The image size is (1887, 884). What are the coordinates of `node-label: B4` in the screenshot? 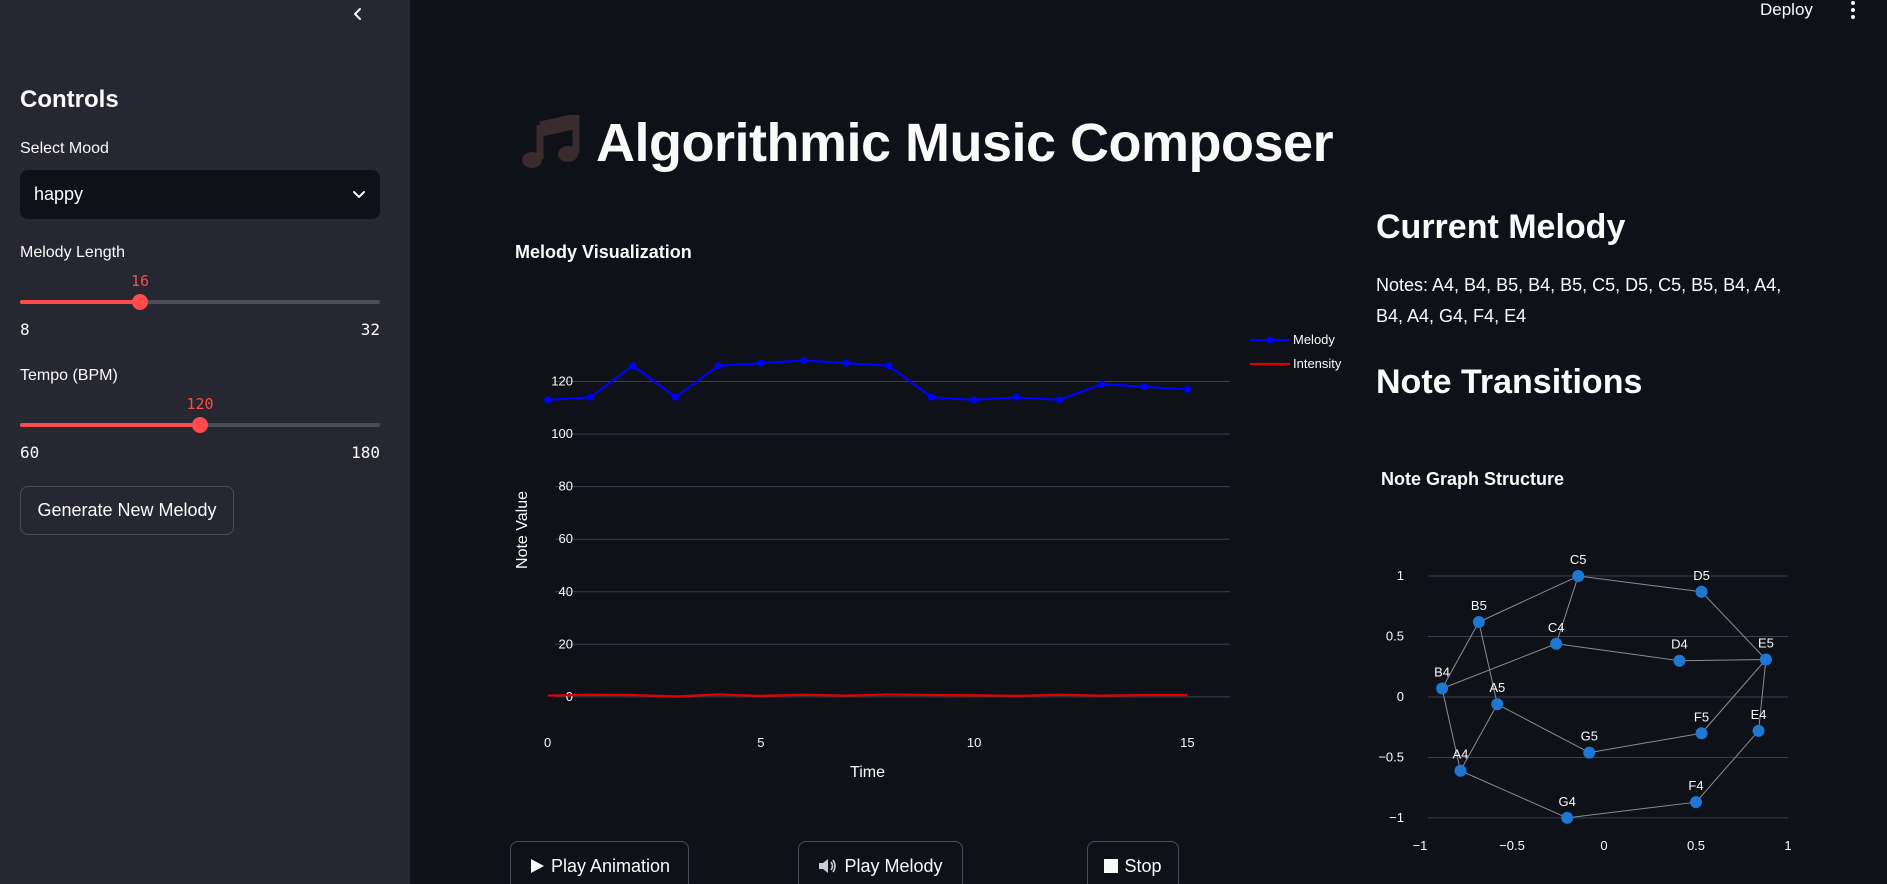 It's located at (1442, 672).